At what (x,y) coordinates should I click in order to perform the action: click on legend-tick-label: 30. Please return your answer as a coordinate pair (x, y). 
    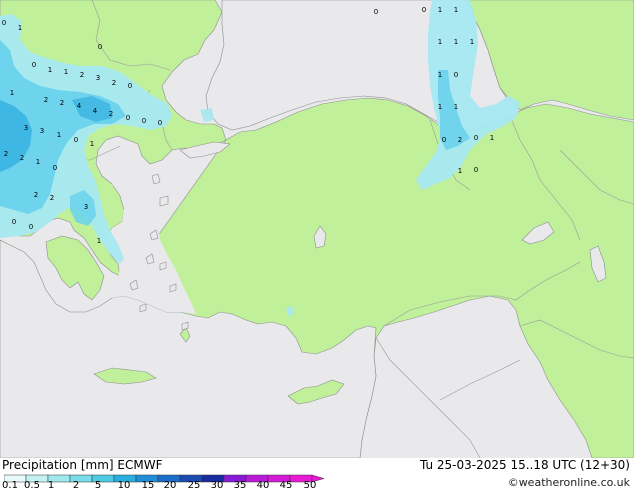
    Looking at the image, I should click on (217, 485).